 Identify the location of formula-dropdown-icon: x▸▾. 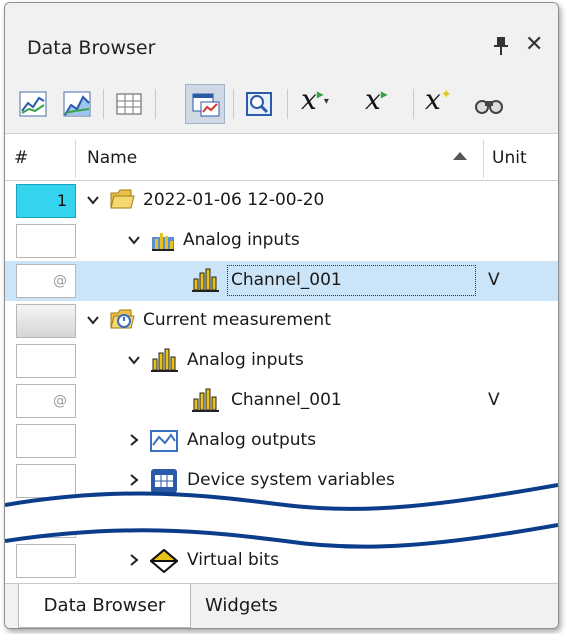
(315, 99).